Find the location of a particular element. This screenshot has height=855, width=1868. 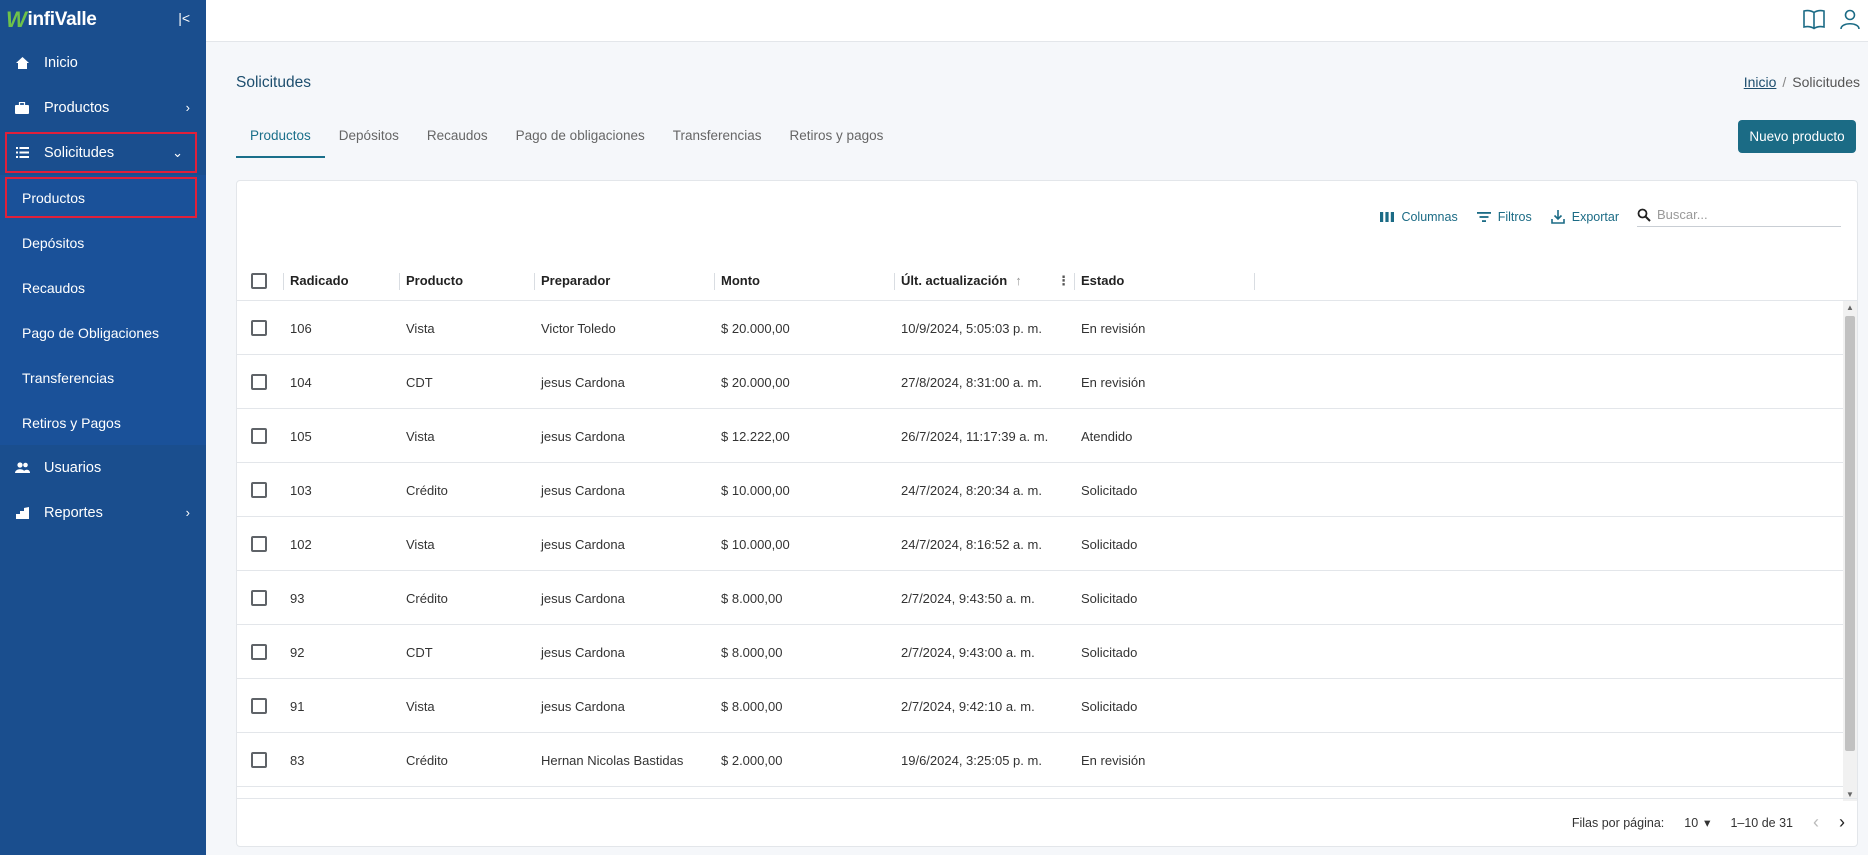

scrollbar-thumb is located at coordinates (1850, 533).